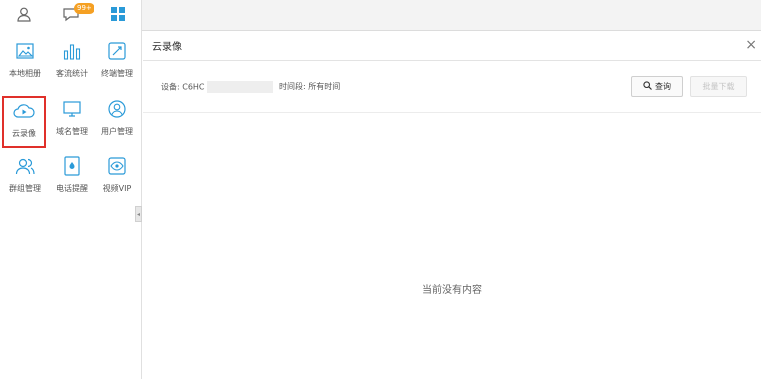  I want to click on device-label: 设备: C6HC, so click(183, 87).